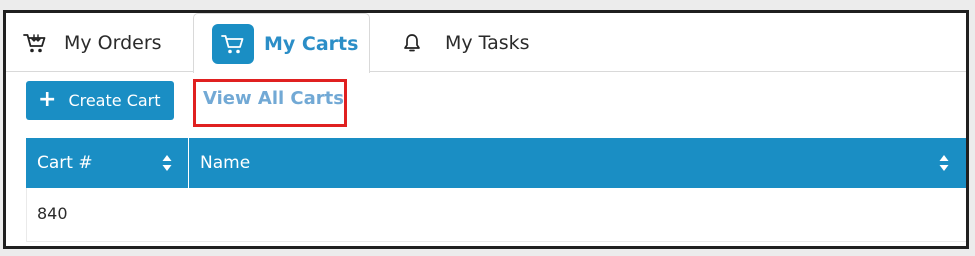 The image size is (975, 256). What do you see at coordinates (233, 43) in the screenshot?
I see `shopping-cart-icon` at bounding box center [233, 43].